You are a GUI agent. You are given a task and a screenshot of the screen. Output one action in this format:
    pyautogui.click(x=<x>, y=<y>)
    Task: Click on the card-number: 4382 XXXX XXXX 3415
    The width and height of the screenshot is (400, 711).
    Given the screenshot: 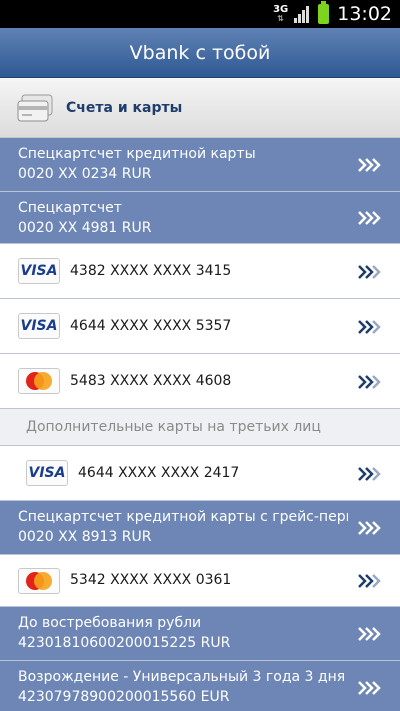 What is the action you would take?
    pyautogui.click(x=151, y=271)
    